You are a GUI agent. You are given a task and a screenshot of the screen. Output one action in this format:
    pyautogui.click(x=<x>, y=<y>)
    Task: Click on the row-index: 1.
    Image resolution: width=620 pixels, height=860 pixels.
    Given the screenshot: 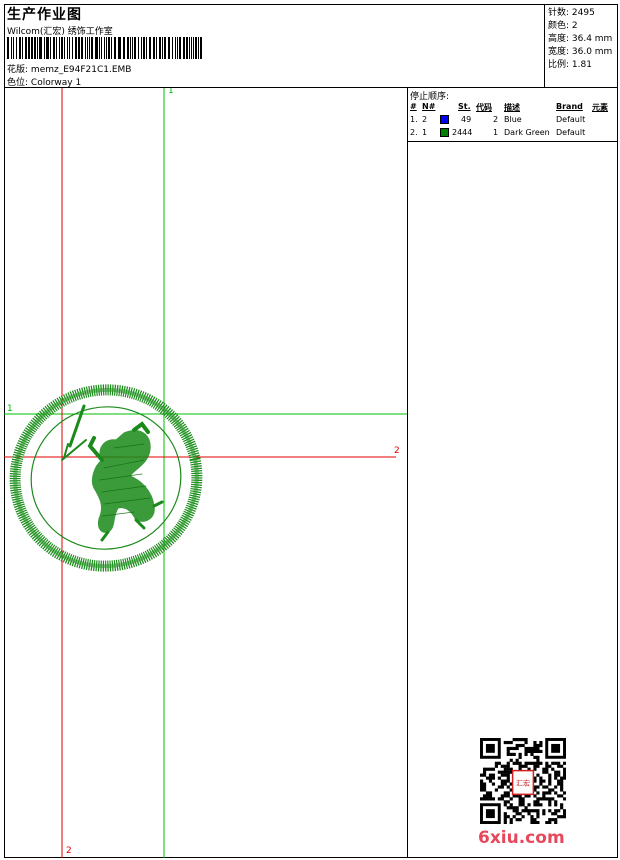 What is the action you would take?
    pyautogui.click(x=414, y=119)
    